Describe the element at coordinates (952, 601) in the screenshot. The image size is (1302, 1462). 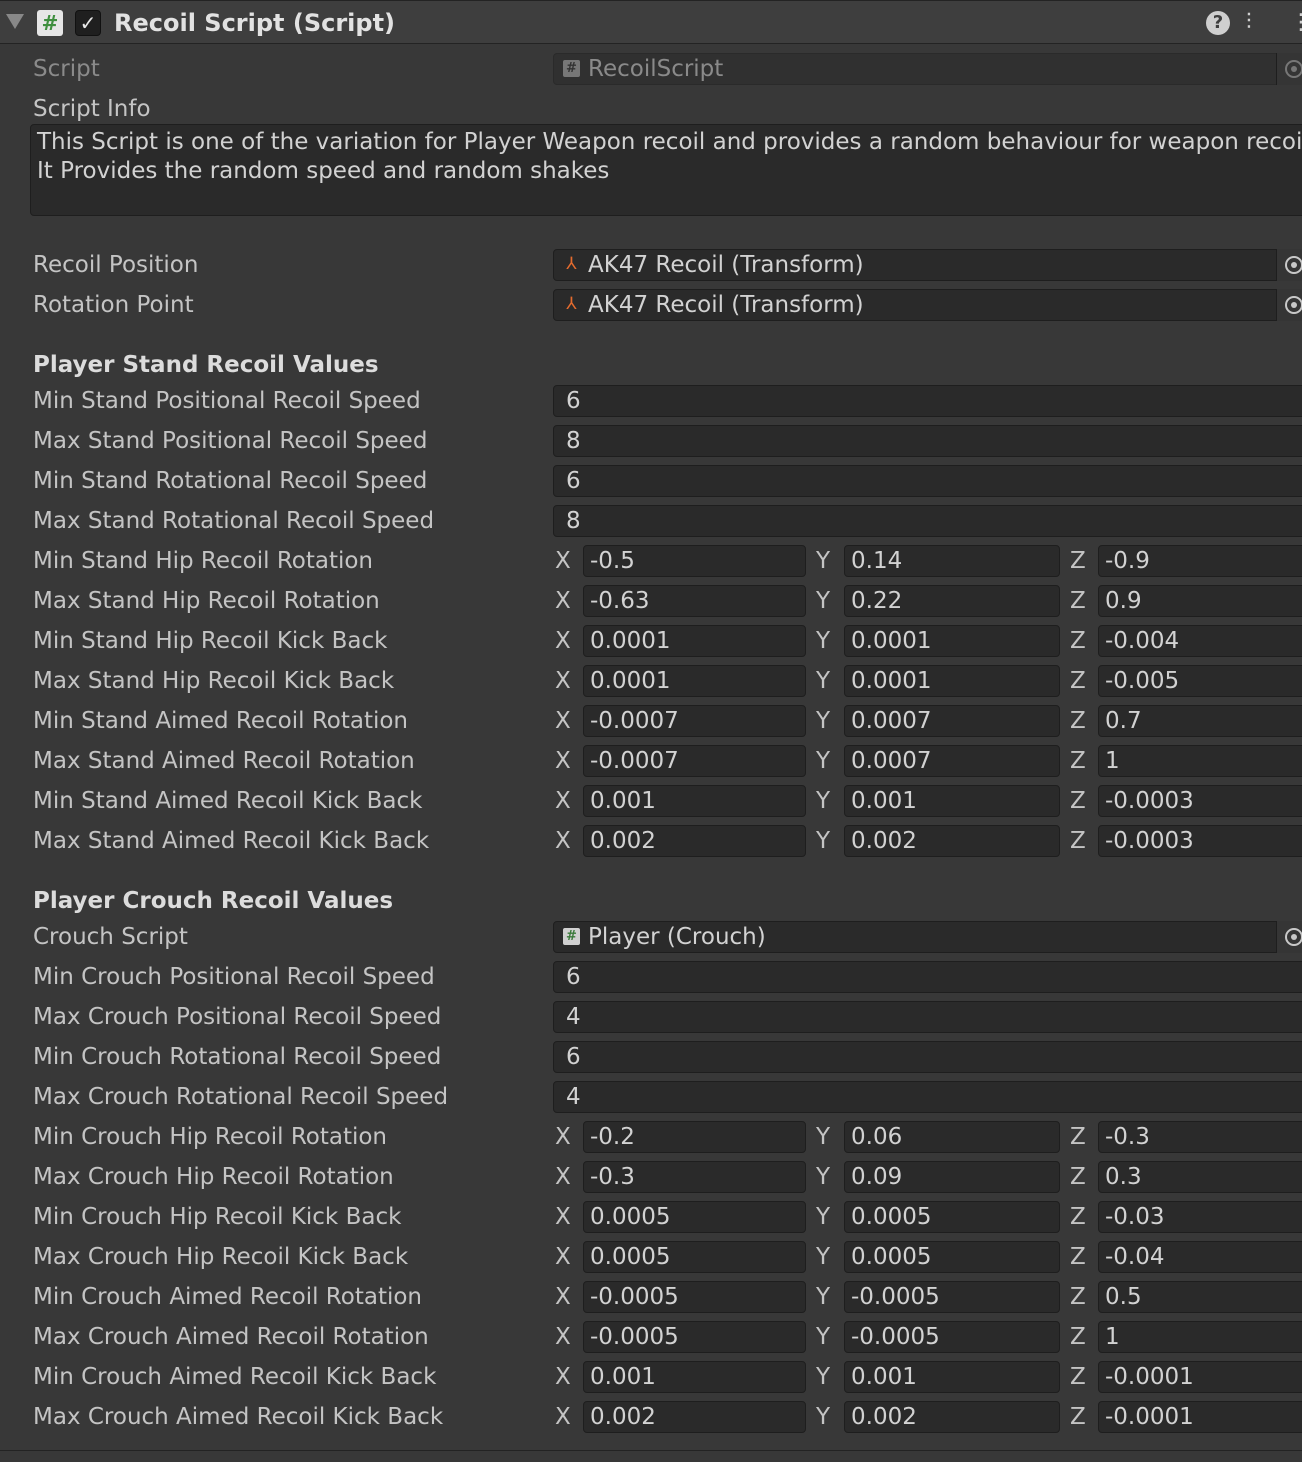
I see `vector-y-field: 0.22` at that location.